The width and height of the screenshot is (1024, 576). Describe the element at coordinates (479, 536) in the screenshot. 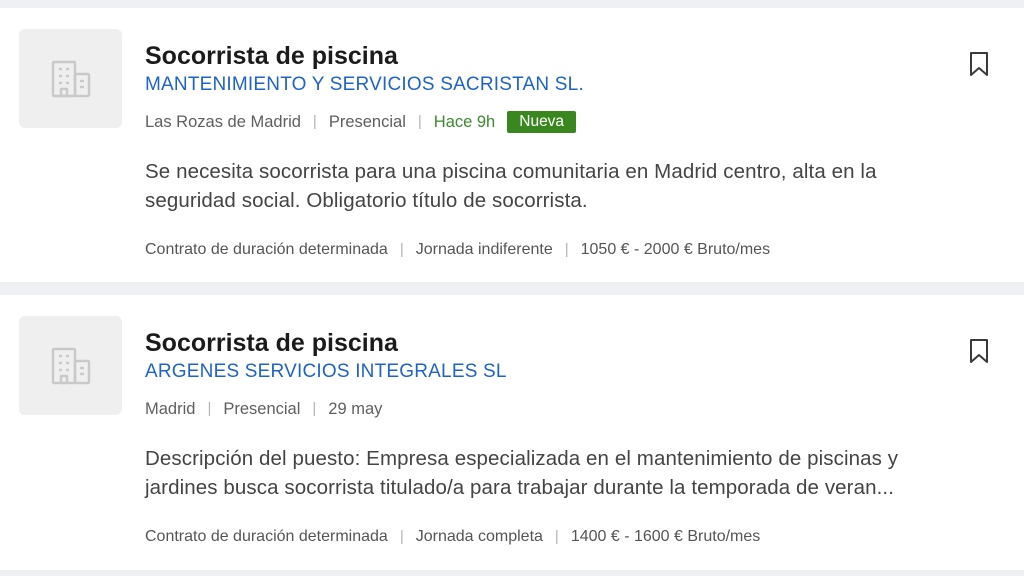

I see `work-schedule: Jornada completa` at that location.